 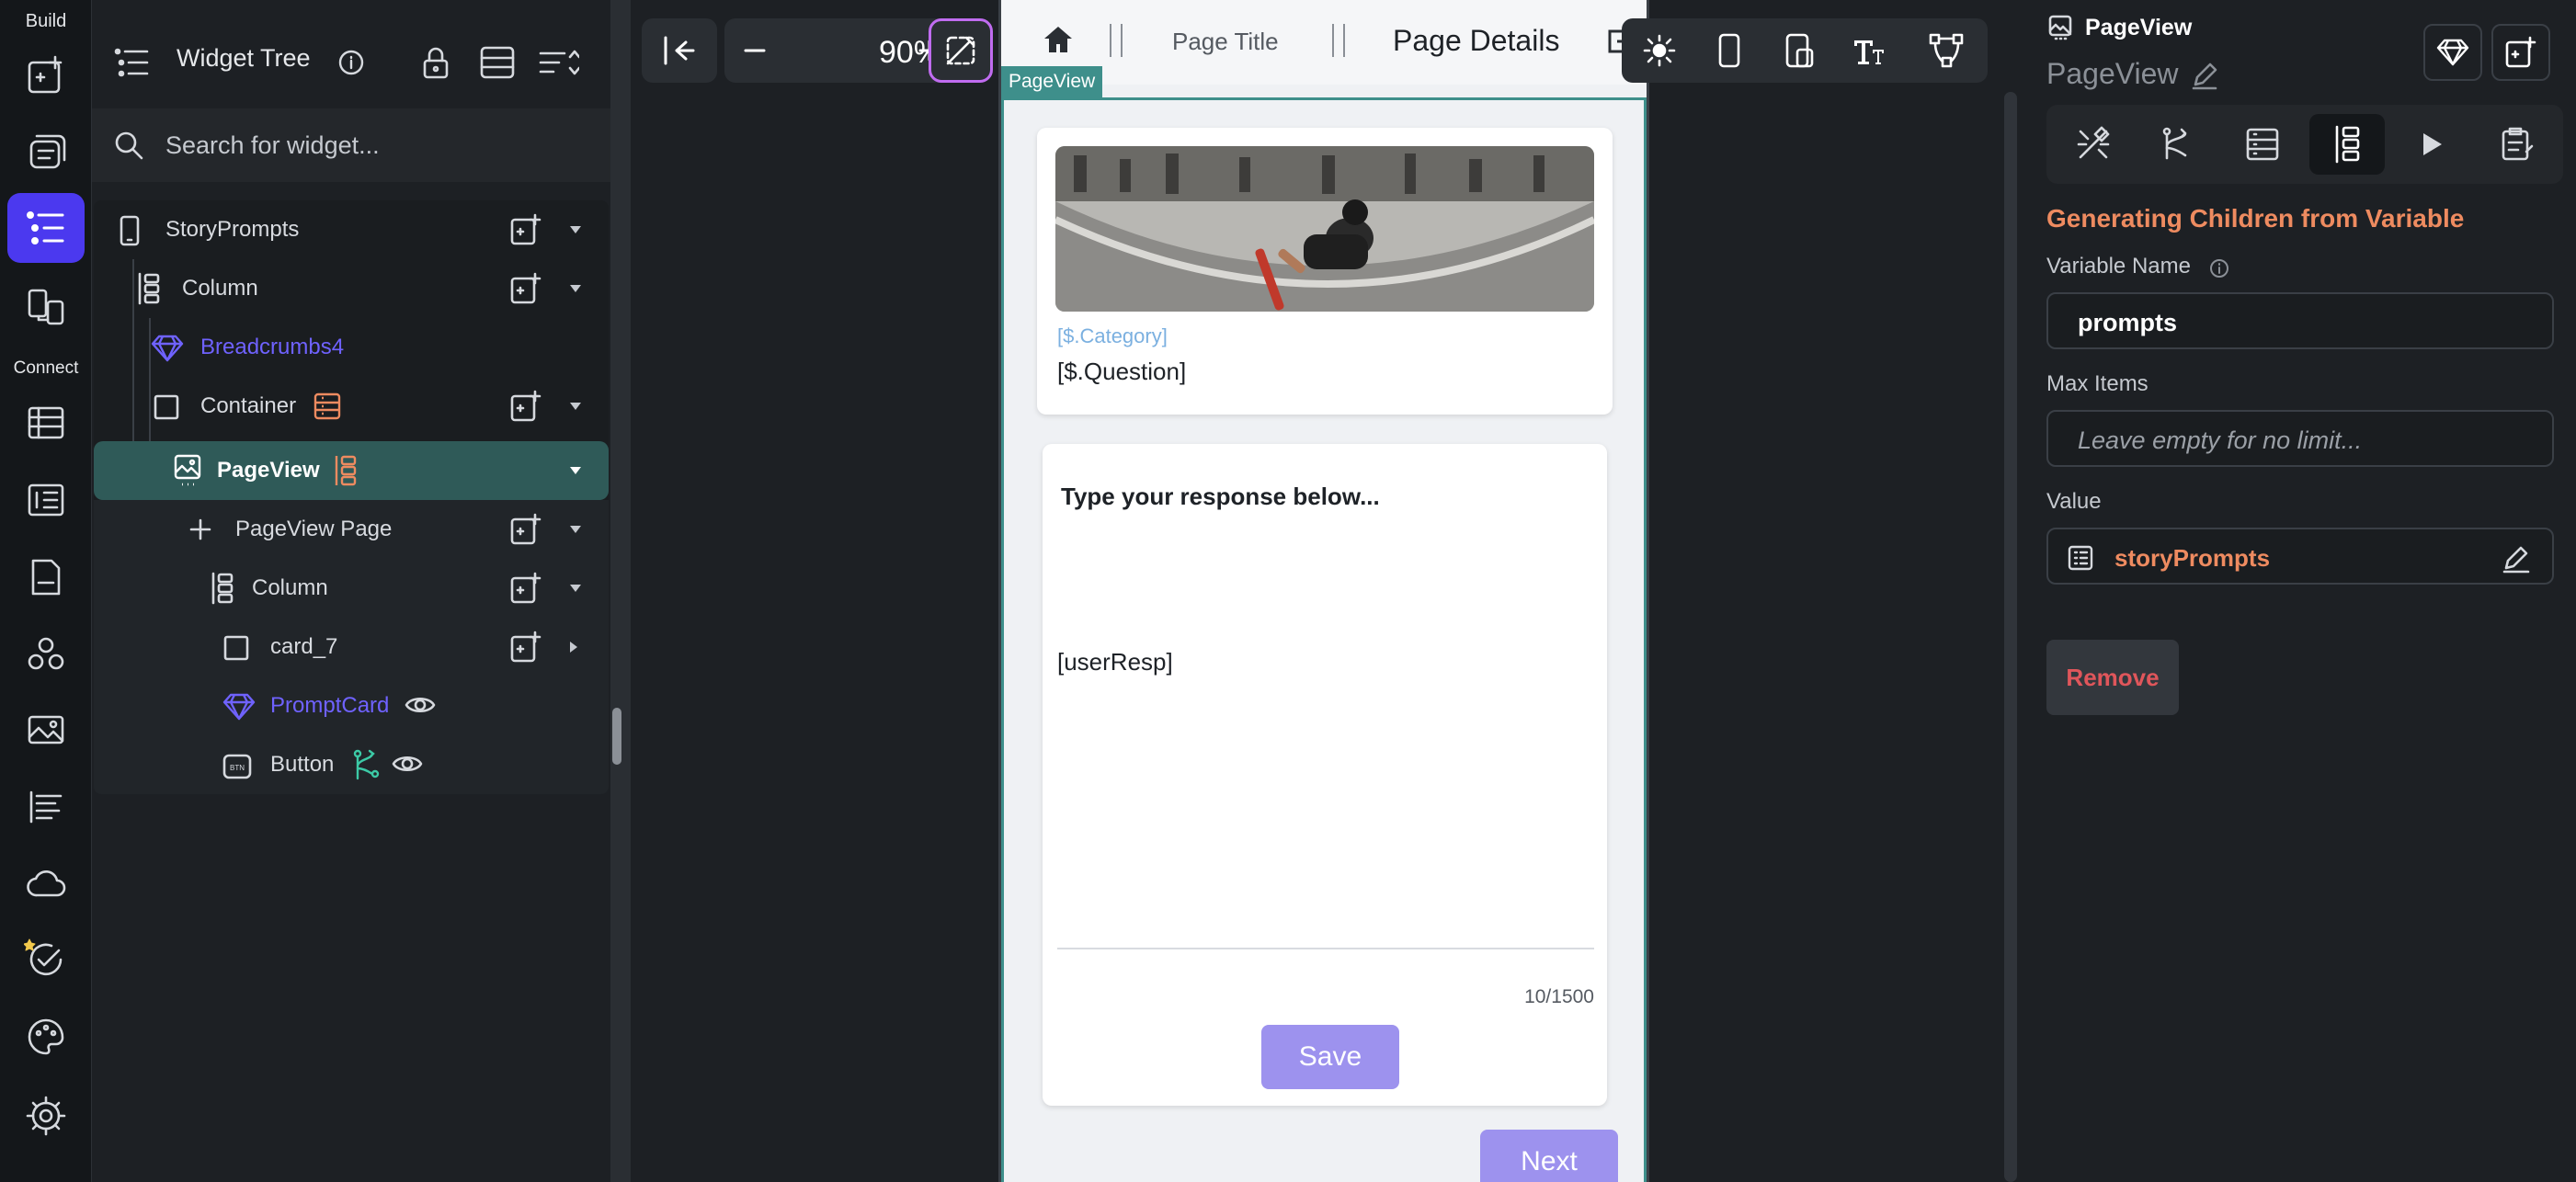 I want to click on storyboard-icon, so click(x=46, y=307).